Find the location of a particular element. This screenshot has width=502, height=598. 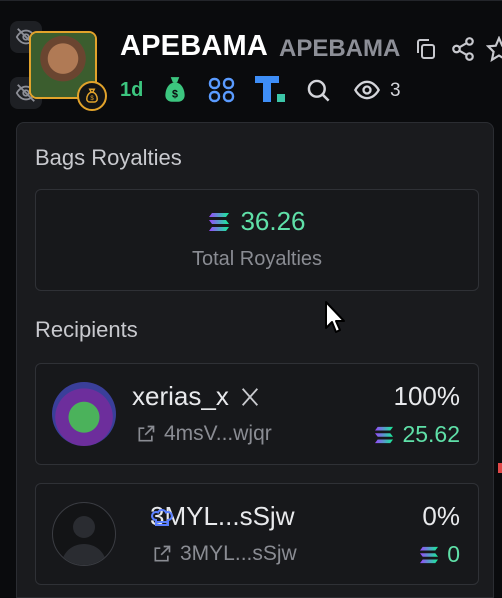

apps-button is located at coordinates (222, 90).